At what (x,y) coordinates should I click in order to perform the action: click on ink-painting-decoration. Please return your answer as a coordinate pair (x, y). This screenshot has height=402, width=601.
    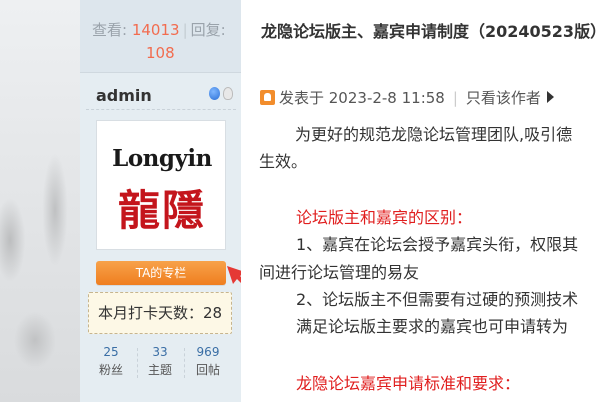
    Looking at the image, I should click on (40, 276).